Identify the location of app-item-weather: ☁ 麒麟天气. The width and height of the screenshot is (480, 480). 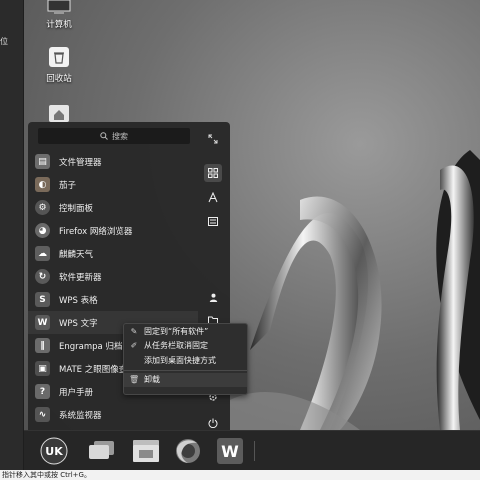
(113, 253).